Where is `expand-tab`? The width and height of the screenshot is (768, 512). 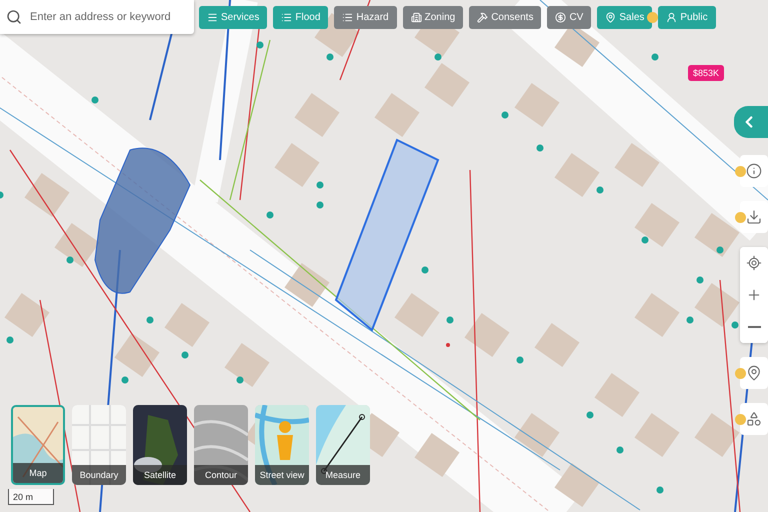
expand-tab is located at coordinates (751, 122).